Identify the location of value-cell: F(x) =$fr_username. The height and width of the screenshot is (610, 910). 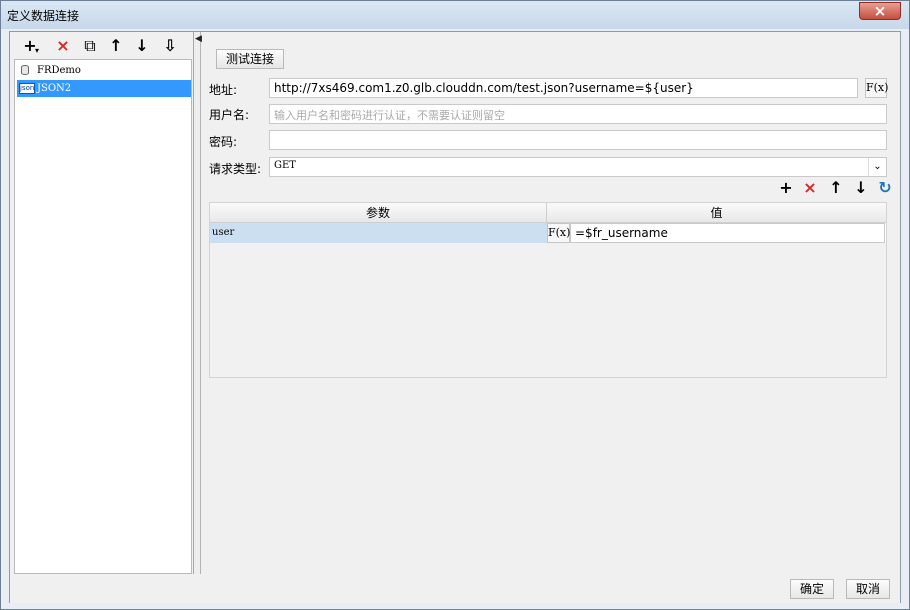
(716, 233).